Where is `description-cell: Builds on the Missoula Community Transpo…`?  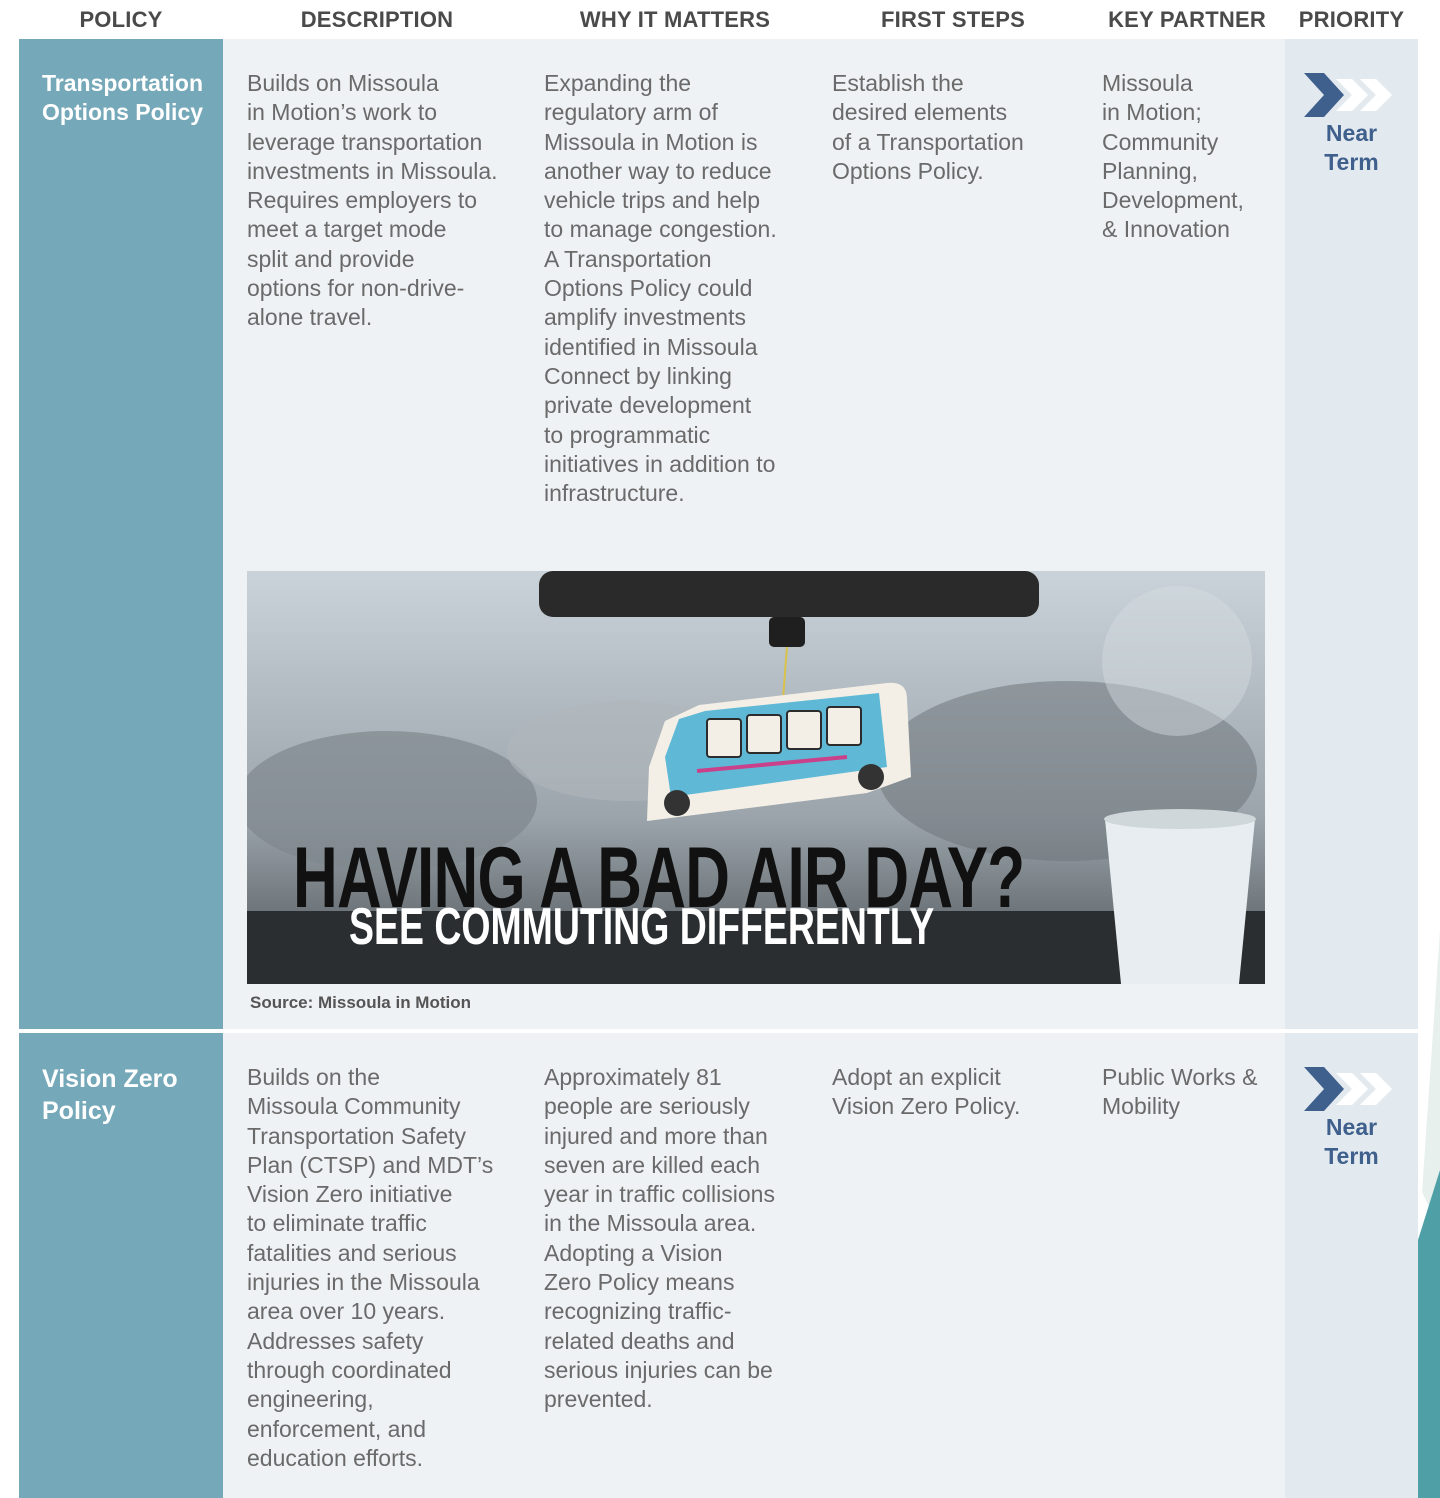 description-cell: Builds on the Missoula Community Transpo… is located at coordinates (370, 1267).